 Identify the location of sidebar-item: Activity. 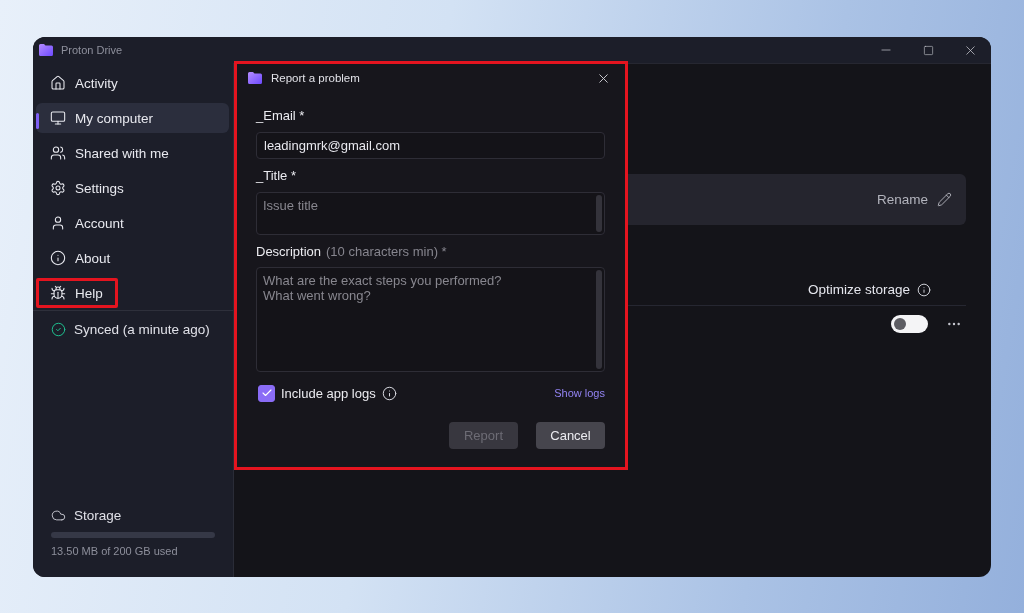
(132, 83).